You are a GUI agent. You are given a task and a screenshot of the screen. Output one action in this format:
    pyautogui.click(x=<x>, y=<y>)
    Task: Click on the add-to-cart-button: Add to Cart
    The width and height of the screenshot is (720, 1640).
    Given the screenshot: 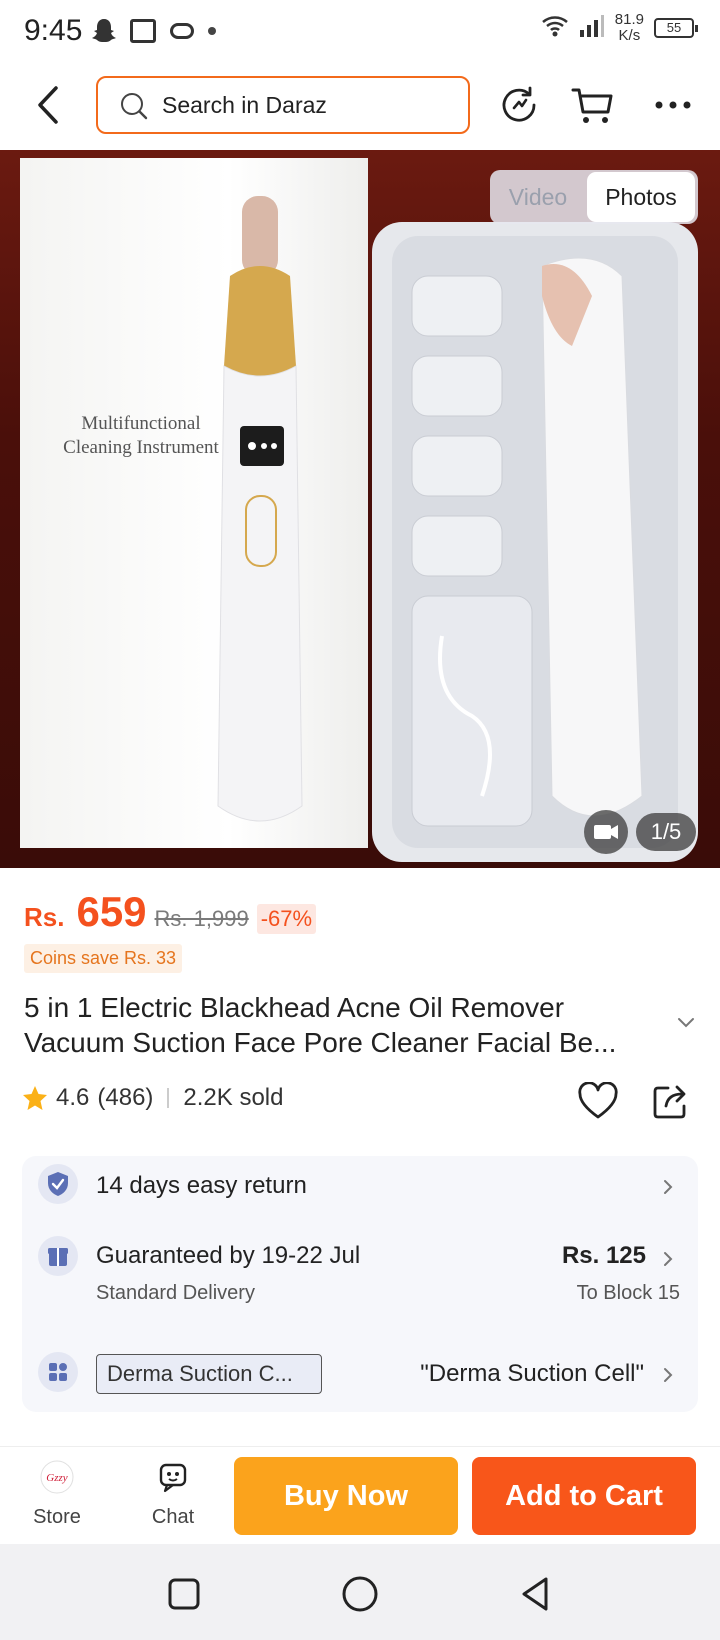 What is the action you would take?
    pyautogui.click(x=584, y=1496)
    